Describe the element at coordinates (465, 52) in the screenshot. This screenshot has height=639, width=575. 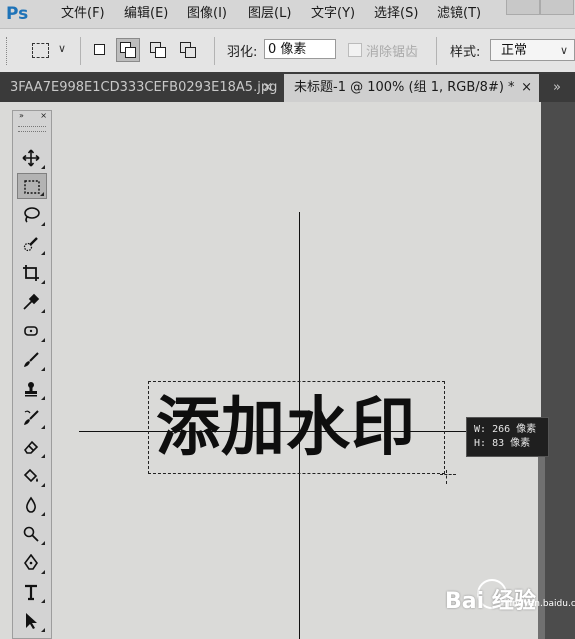
I see `style-label: 样式:` at that location.